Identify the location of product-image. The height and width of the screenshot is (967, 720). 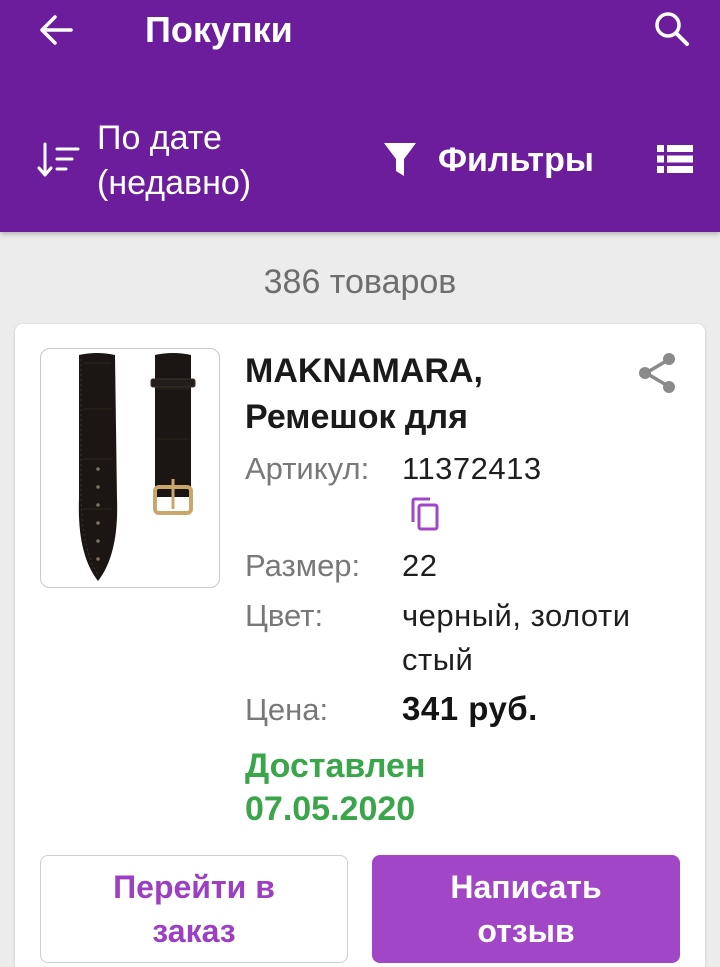
(130, 468).